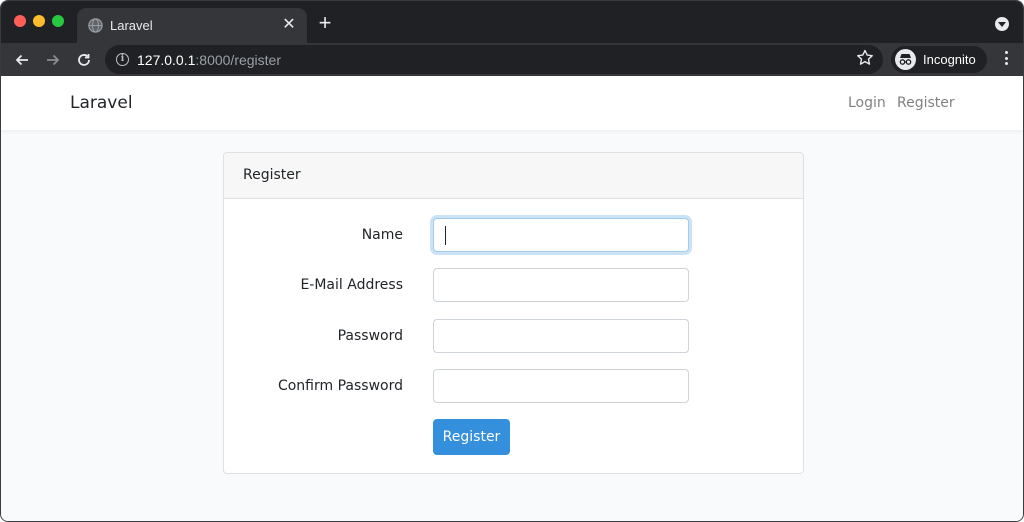  Describe the element at coordinates (84, 60) in the screenshot. I see `reload-icon` at that location.